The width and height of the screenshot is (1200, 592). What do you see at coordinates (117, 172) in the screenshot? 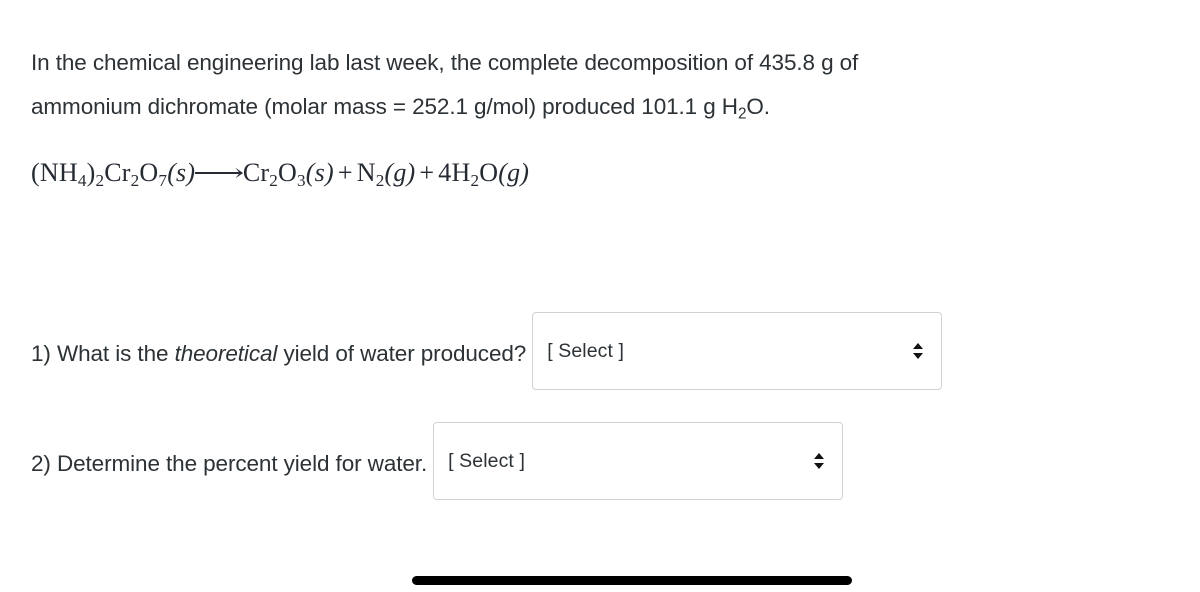
I see `eq-reactant-cr: Cr` at bounding box center [117, 172].